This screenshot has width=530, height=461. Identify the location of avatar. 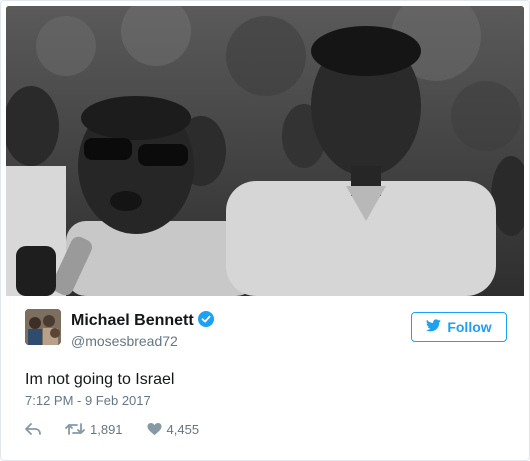
(43, 327).